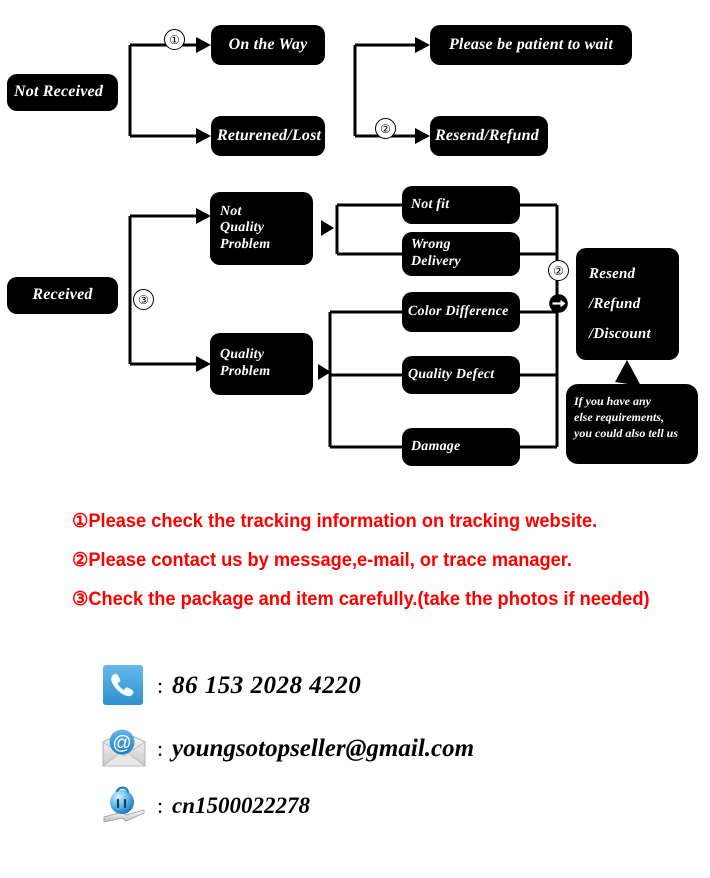 The width and height of the screenshot is (710, 878). I want to click on marker-circle-one-label: ①, so click(174, 39).